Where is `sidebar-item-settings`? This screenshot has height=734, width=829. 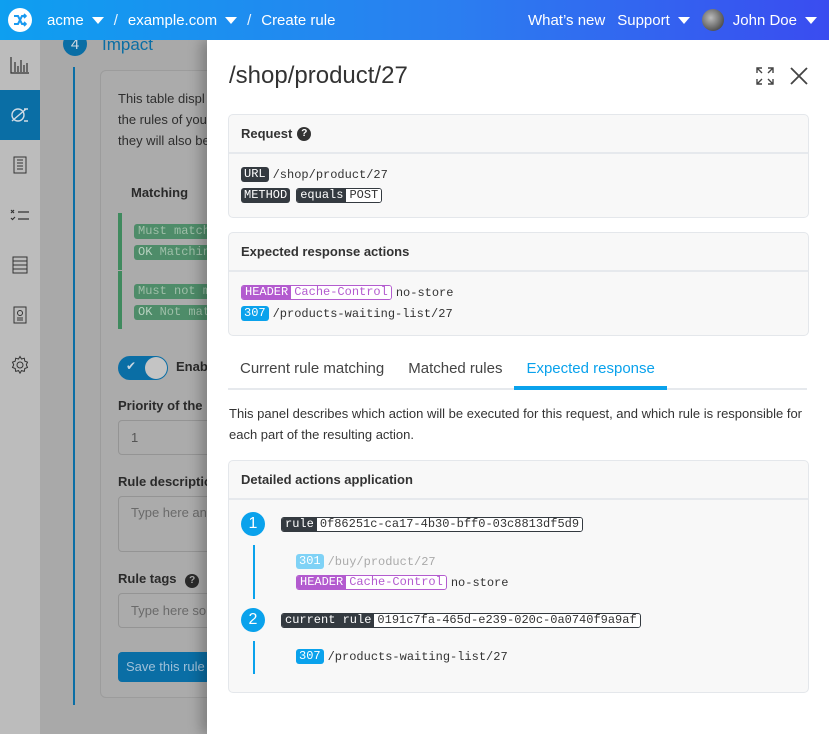
sidebar-item-settings is located at coordinates (20, 365).